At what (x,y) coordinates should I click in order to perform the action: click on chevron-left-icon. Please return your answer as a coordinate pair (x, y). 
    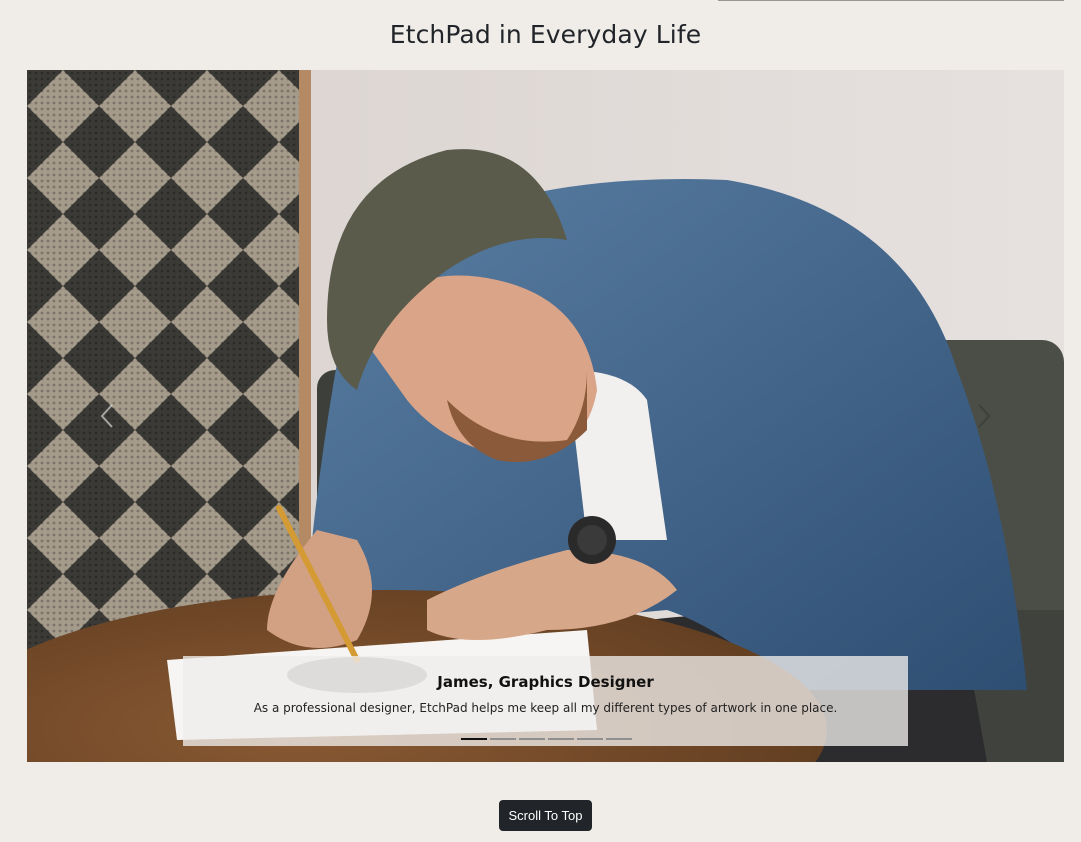
    Looking at the image, I should click on (106, 416).